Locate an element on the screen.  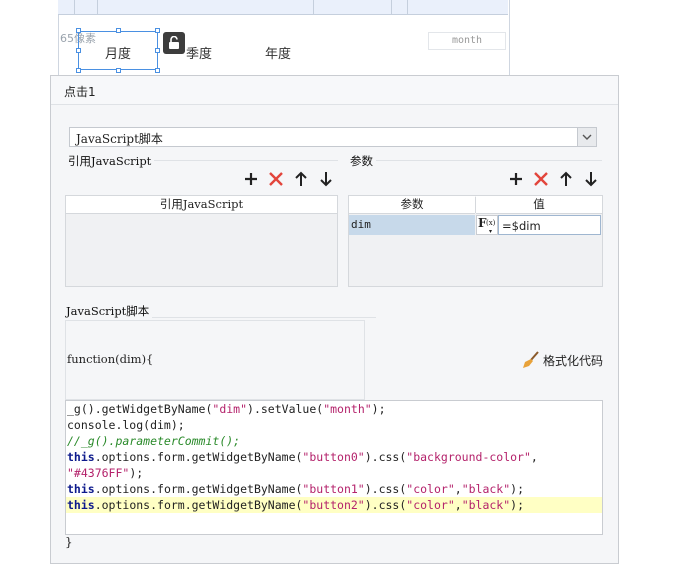
code-line-3: //_g().parameterCommit(); is located at coordinates (154, 441).